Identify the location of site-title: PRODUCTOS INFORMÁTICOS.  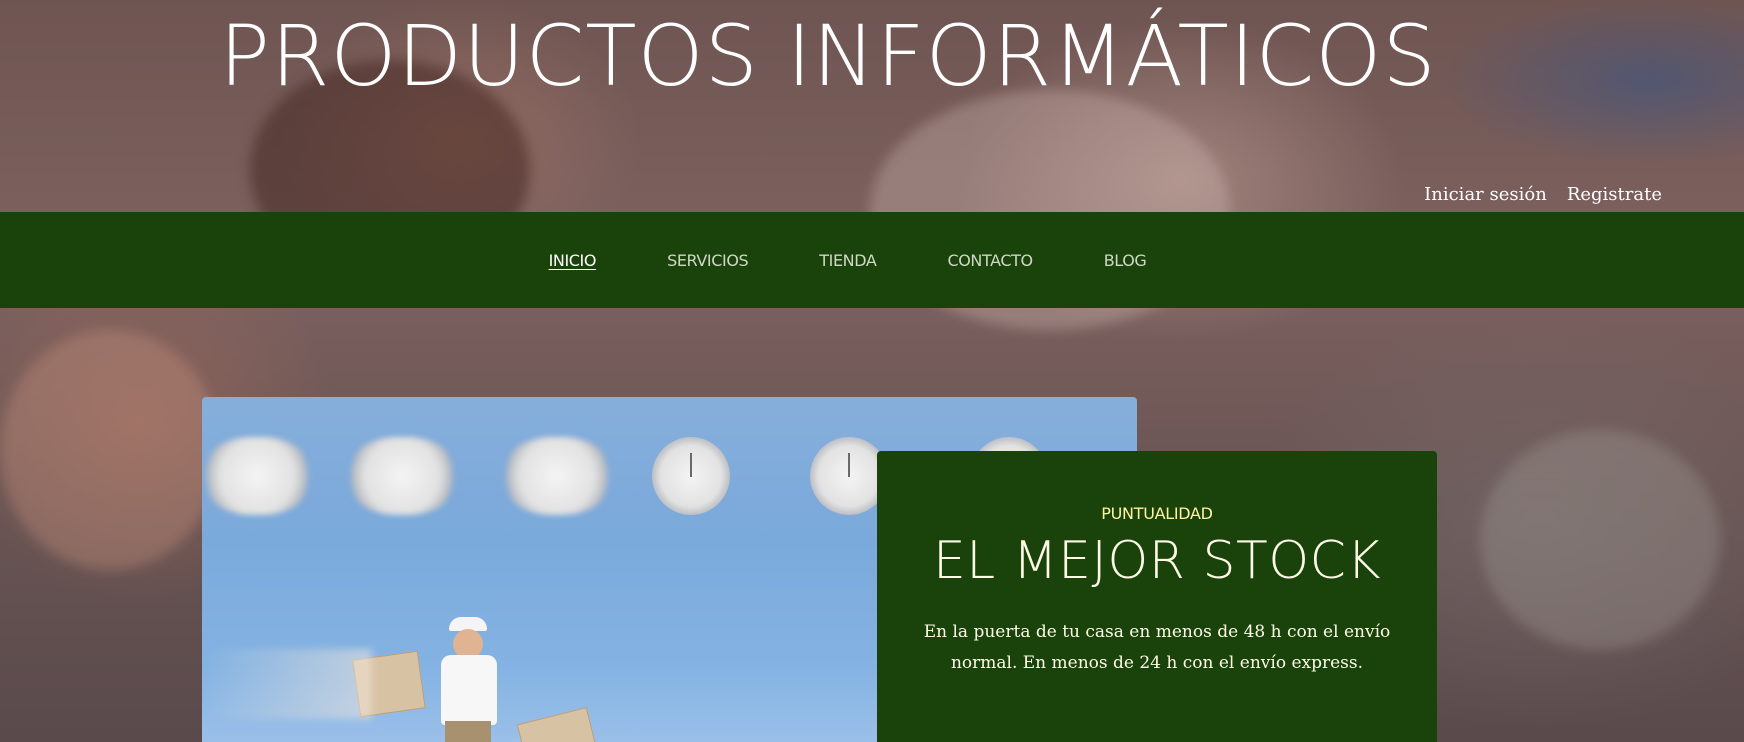
(828, 56).